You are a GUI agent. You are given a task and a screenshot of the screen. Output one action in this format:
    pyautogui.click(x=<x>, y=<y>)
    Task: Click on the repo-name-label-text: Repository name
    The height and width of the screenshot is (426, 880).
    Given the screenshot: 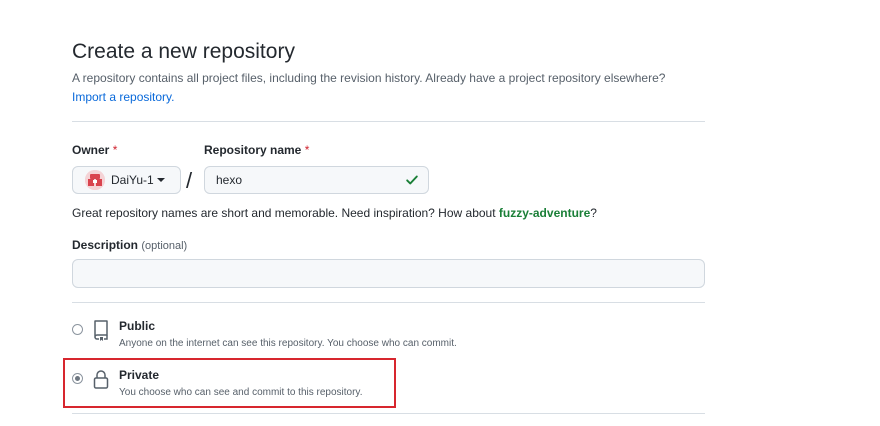 What is the action you would take?
    pyautogui.click(x=253, y=150)
    